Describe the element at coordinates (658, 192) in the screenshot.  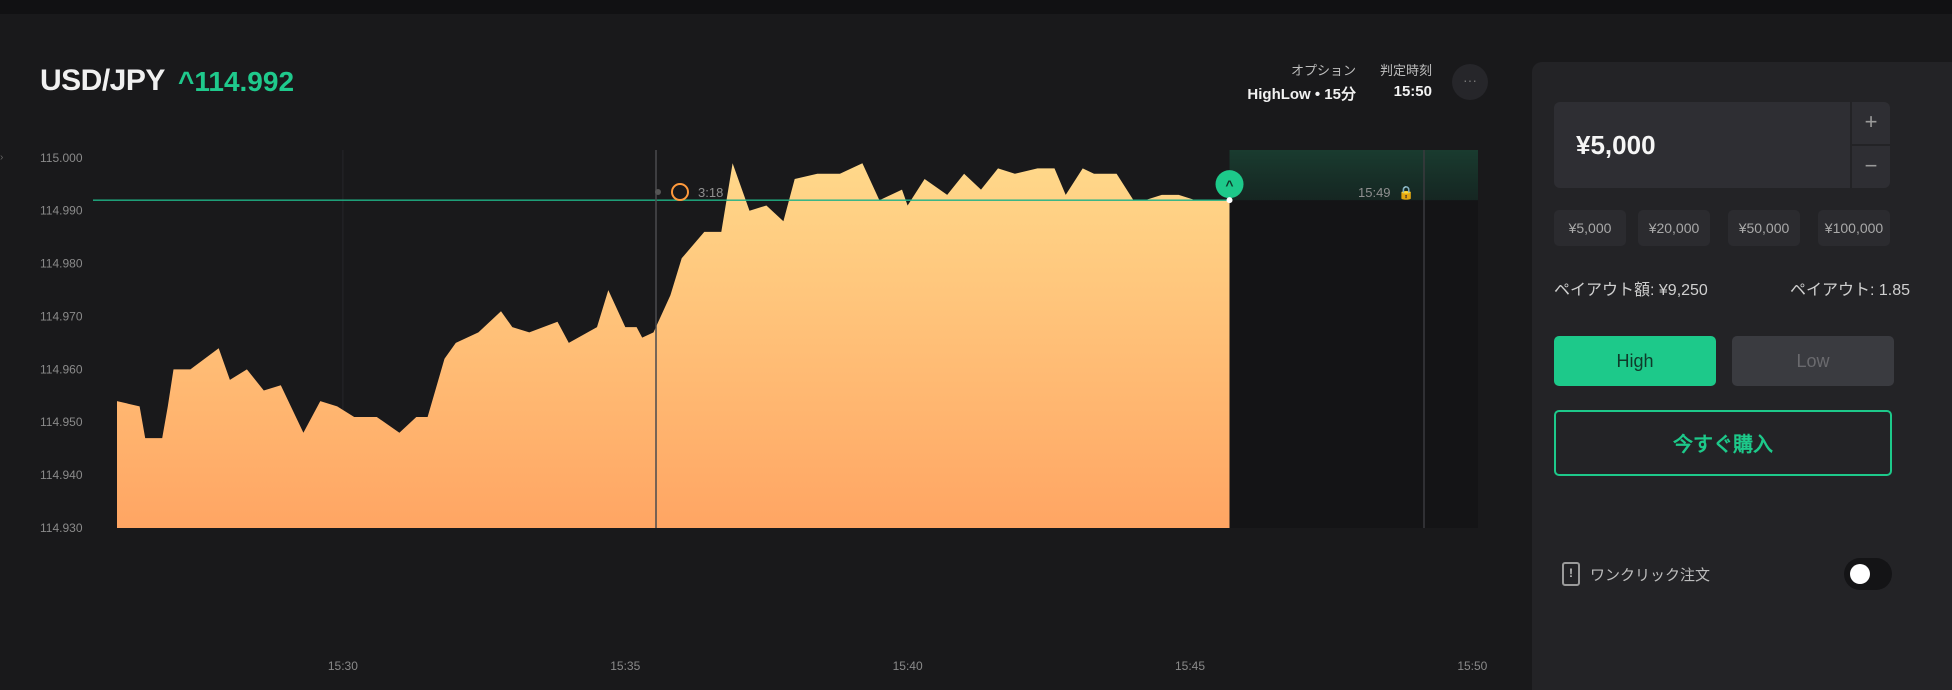
I see `timer-dot-icon` at that location.